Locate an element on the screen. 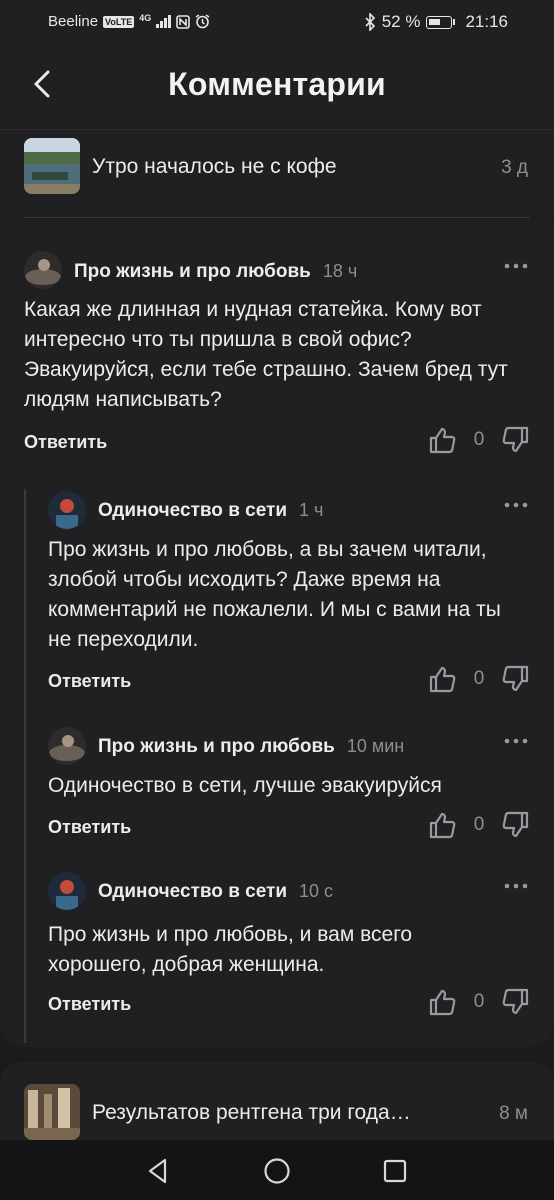 The height and width of the screenshot is (1200, 554). square-recents-icon is located at coordinates (395, 1171).